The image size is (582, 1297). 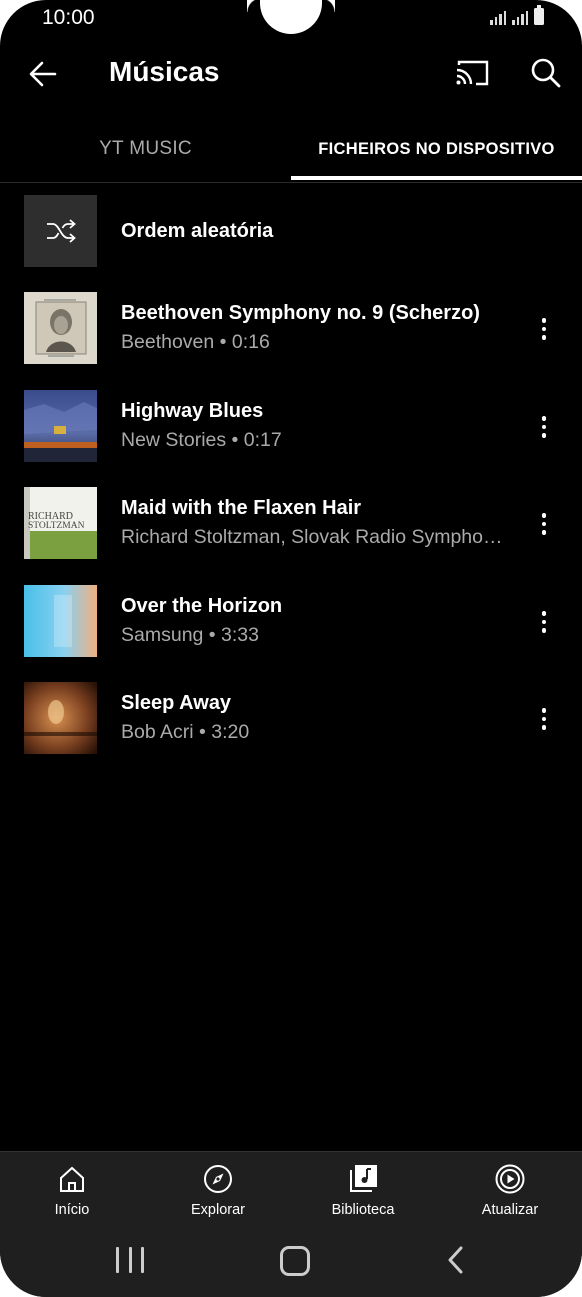 I want to click on nav-item-upgrade: Atualizar, so click(x=510, y=1191).